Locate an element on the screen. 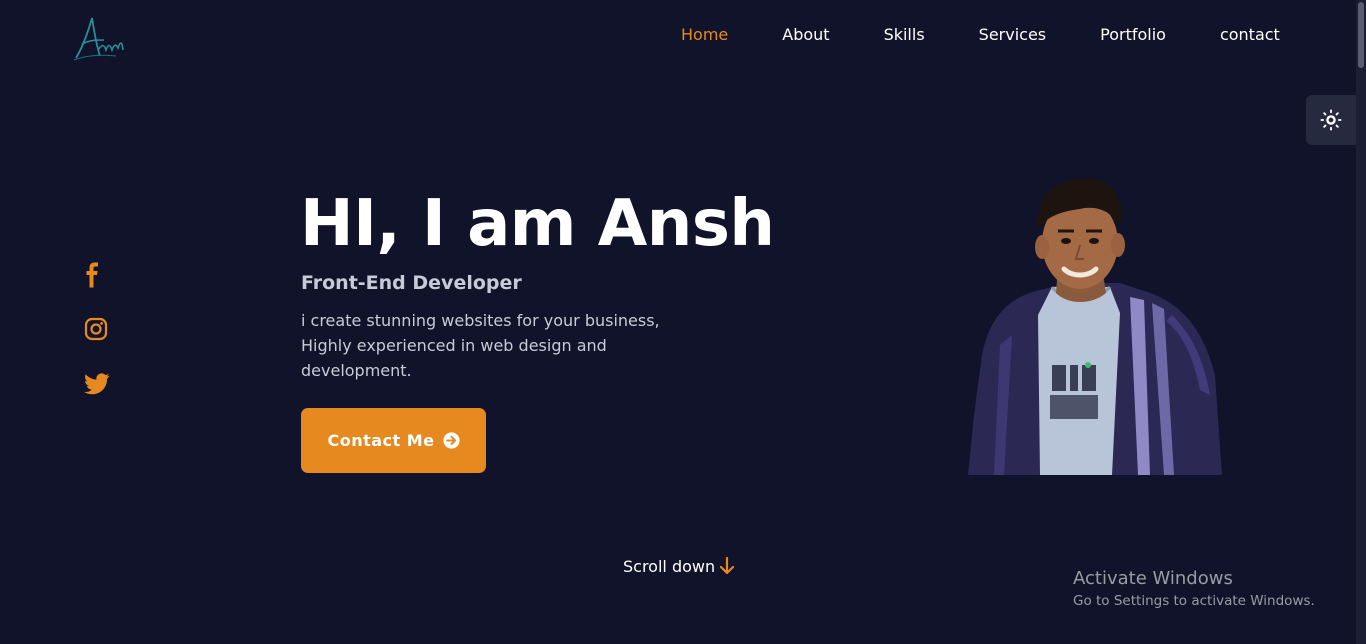 Image resolution: width=1366 pixels, height=644 pixels. nav-item-skills: Skills is located at coordinates (904, 35).